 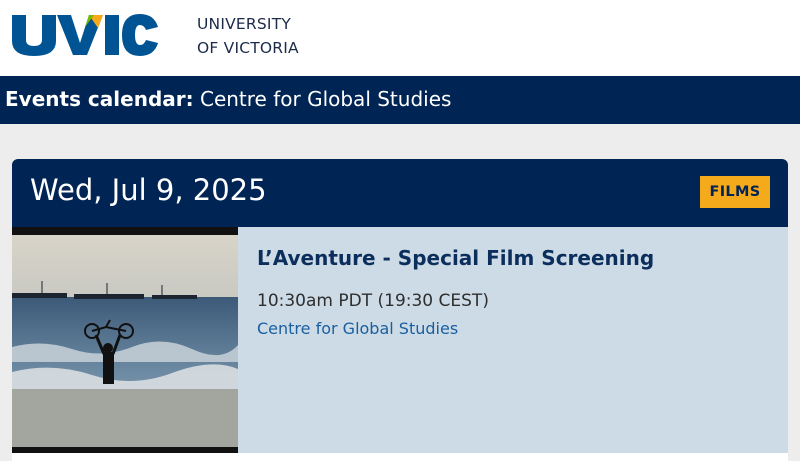 What do you see at coordinates (357, 328) in the screenshot?
I see `event-organizer-link: Centre for Global Studies` at bounding box center [357, 328].